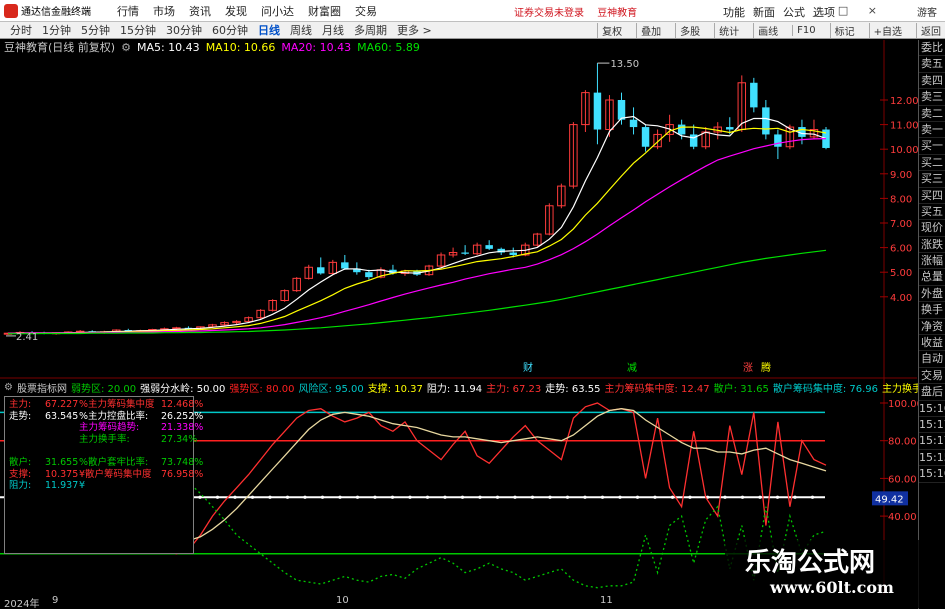 The image size is (945, 609). What do you see at coordinates (42, 387) in the screenshot?
I see `indicator-name: 股票指标网` at bounding box center [42, 387].